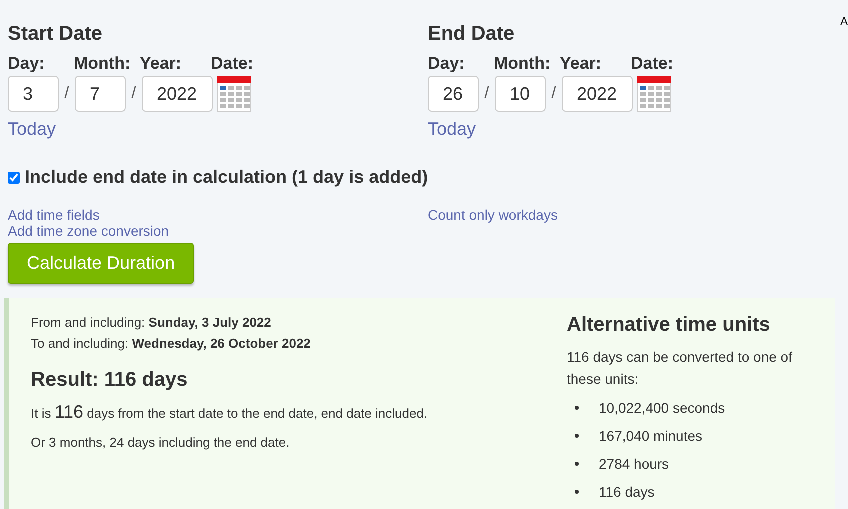 The width and height of the screenshot is (848, 509). What do you see at coordinates (218, 215) in the screenshot?
I see `option-link: Add time fields` at bounding box center [218, 215].